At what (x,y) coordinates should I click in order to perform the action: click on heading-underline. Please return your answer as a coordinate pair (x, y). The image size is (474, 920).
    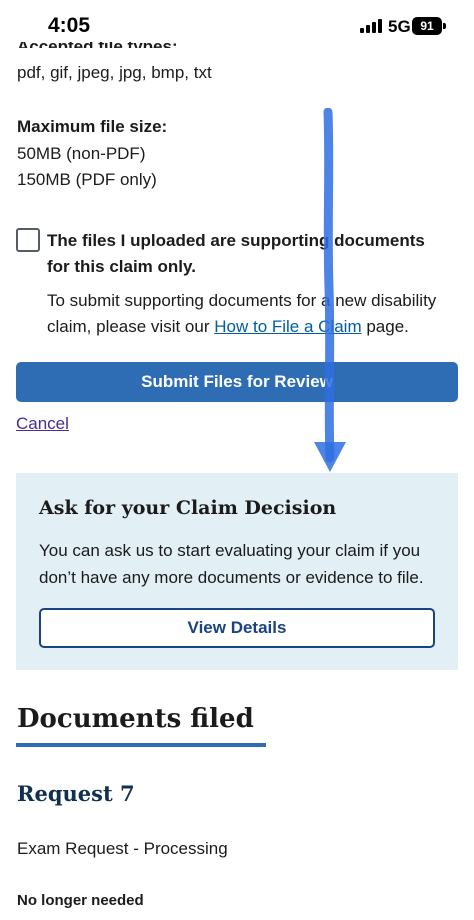
    Looking at the image, I should click on (141, 745).